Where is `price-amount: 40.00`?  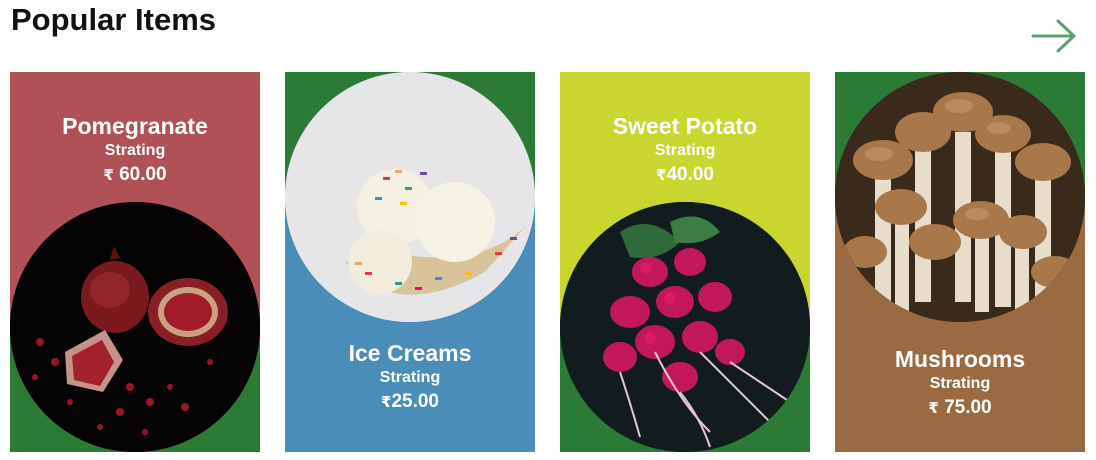 price-amount: 40.00 is located at coordinates (690, 174).